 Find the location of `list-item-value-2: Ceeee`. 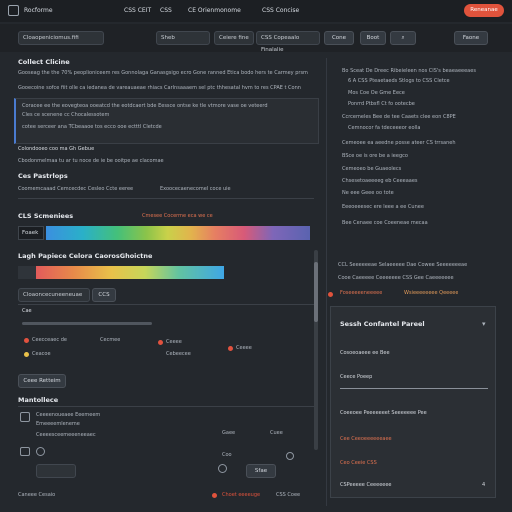

list-item-value-2: Ceeee is located at coordinates (174, 342).